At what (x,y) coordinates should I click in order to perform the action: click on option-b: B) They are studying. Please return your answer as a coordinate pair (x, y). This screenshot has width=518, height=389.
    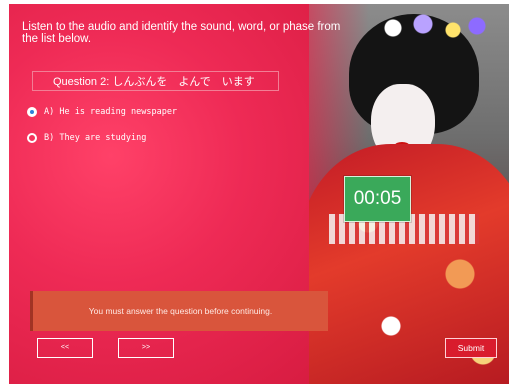
    Looking at the image, I should click on (86, 138).